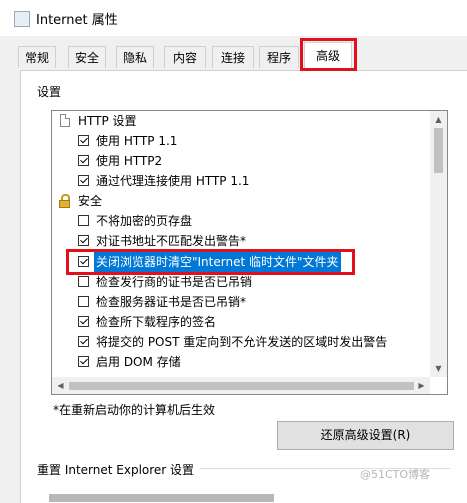 This screenshot has height=503, width=467. What do you see at coordinates (134, 410) in the screenshot?
I see `restart-note: *在重新启动你的计算机后生效` at bounding box center [134, 410].